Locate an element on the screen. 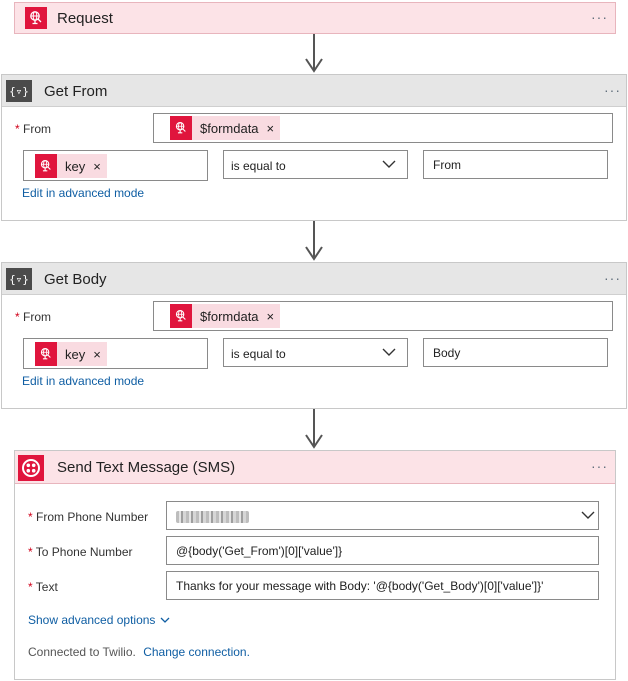 The image size is (628, 681). from-phone-label: * From Phone Number is located at coordinates (88, 517).